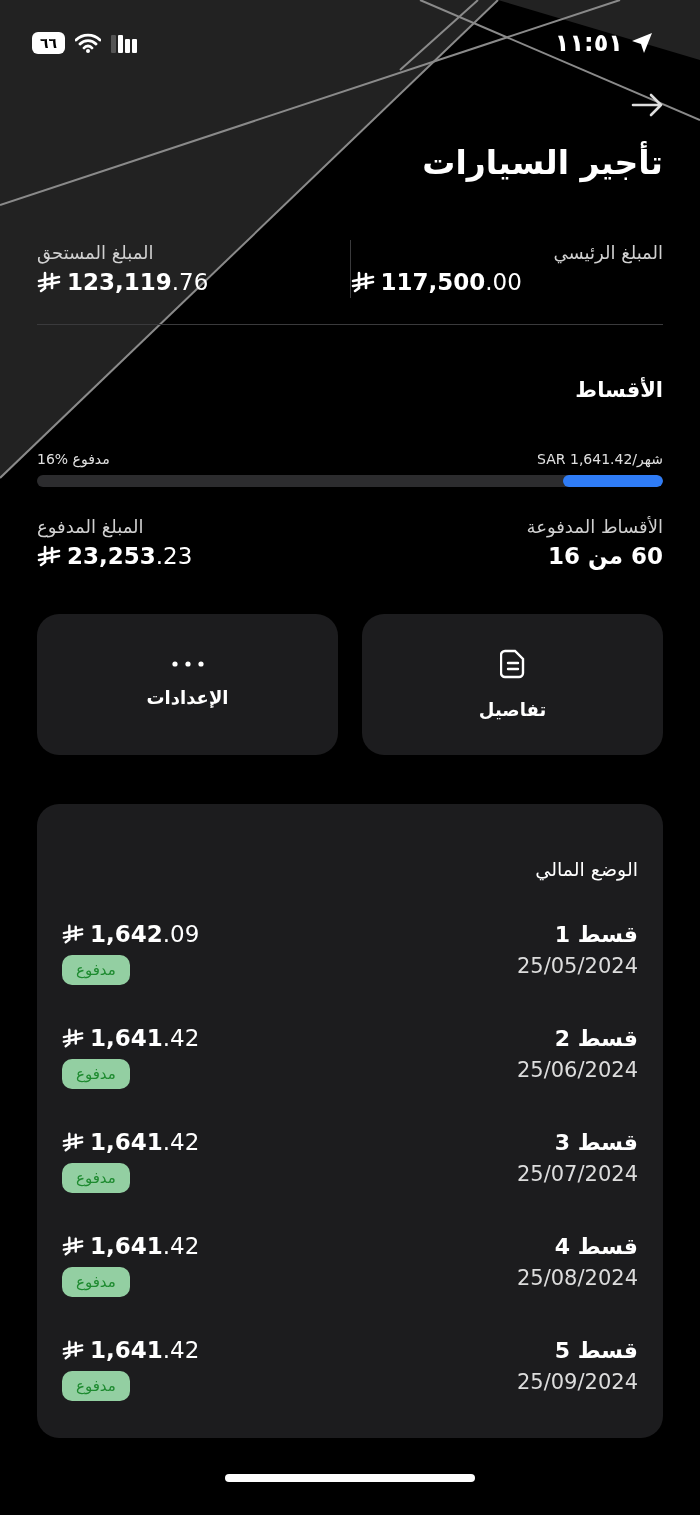 This screenshot has height=1515, width=700. I want to click on amount-value: 123,119.76, so click(138, 282).